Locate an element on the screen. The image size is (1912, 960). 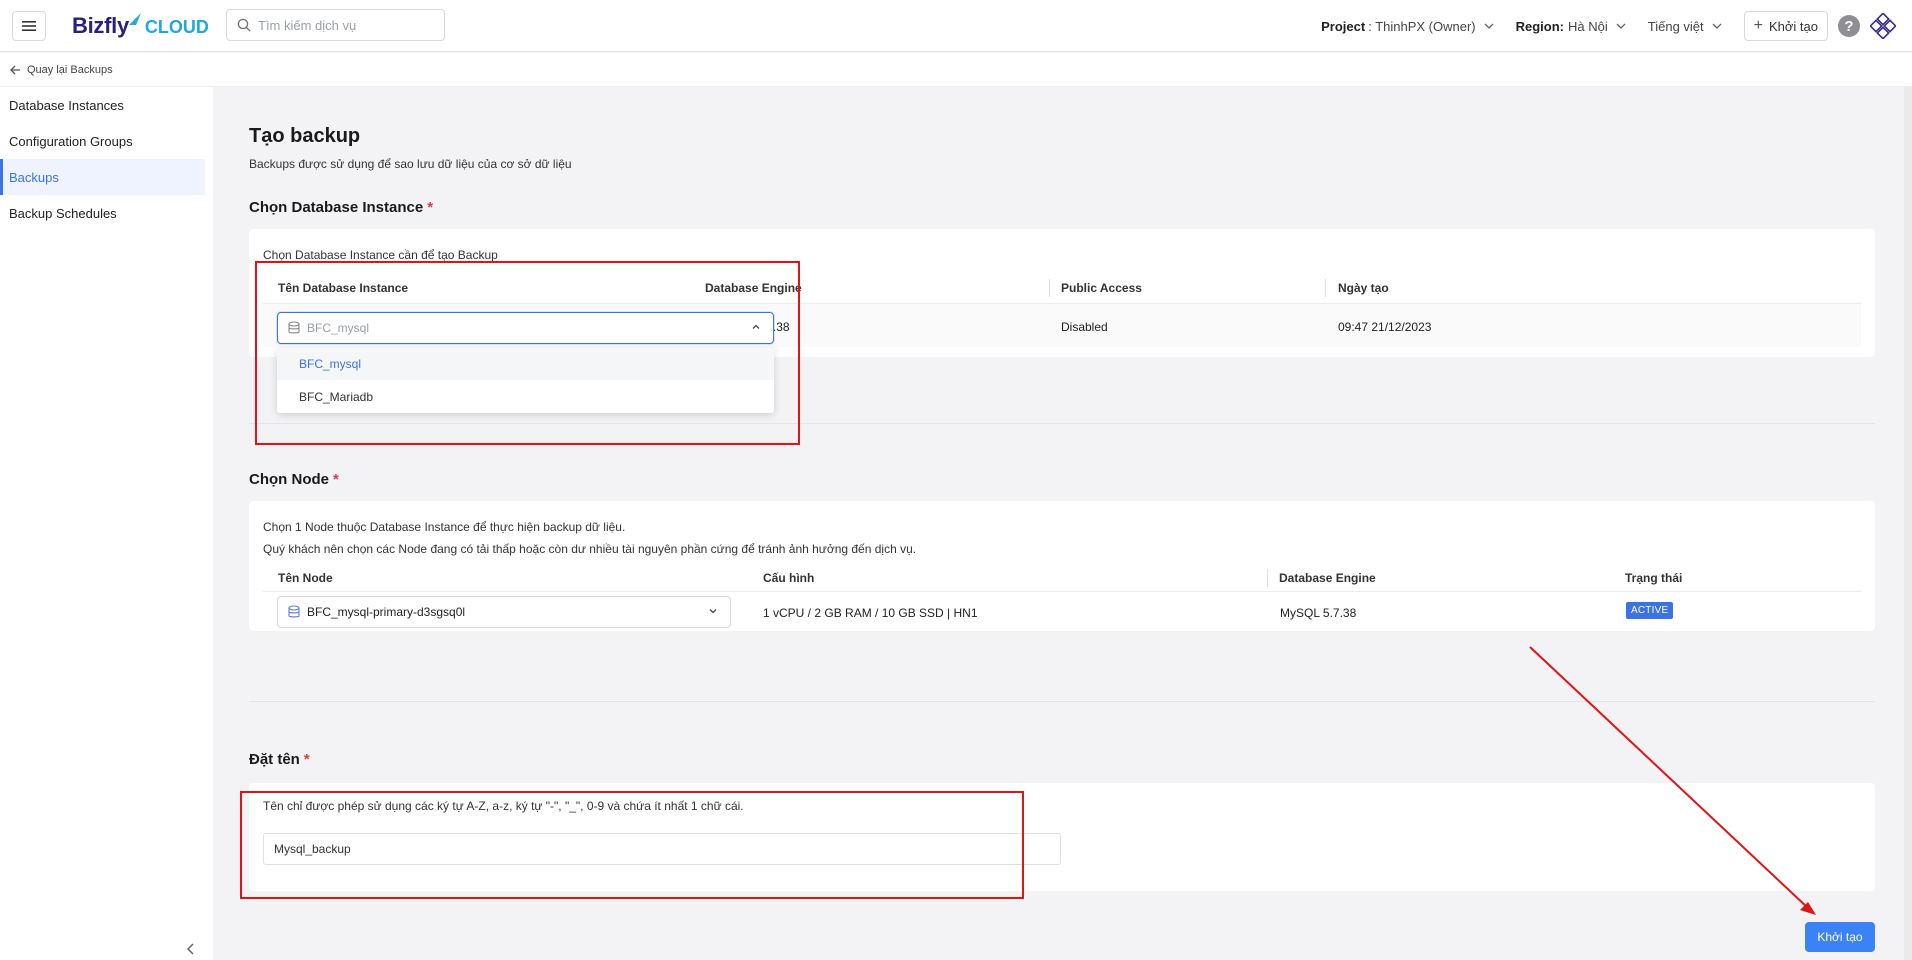
sidebar-item-label: Configuration Groups is located at coordinates (71, 141).